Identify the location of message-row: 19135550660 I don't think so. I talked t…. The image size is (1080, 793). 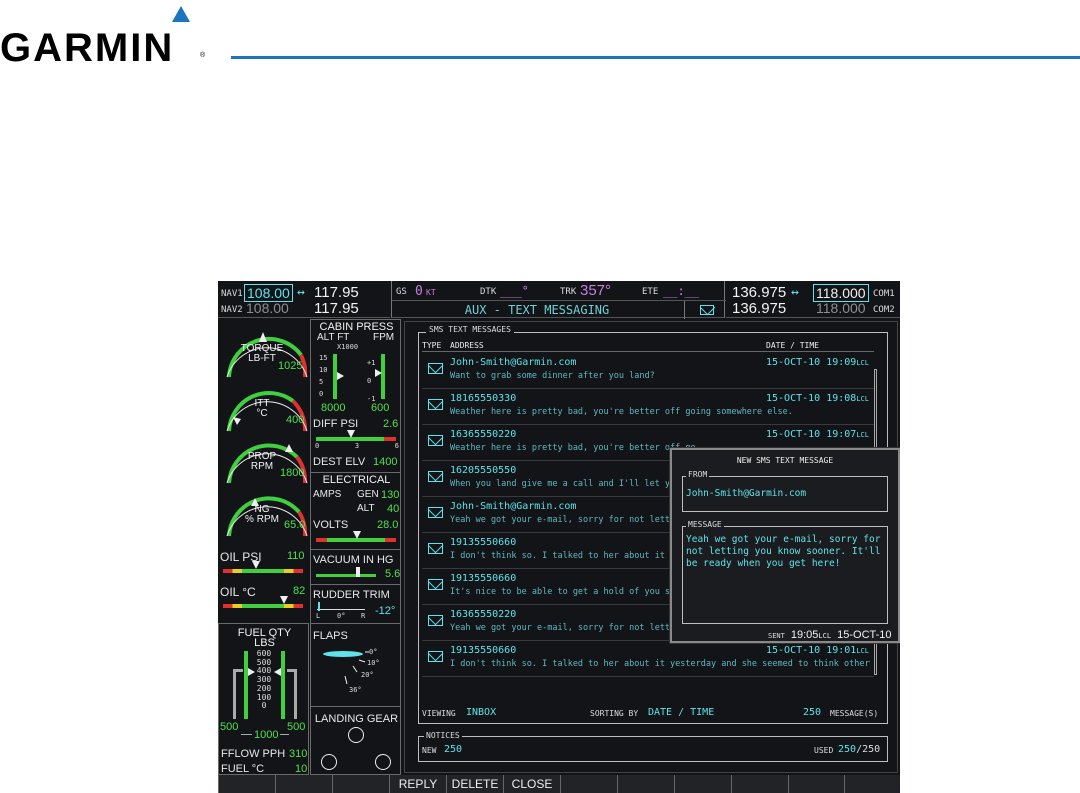
(648, 659).